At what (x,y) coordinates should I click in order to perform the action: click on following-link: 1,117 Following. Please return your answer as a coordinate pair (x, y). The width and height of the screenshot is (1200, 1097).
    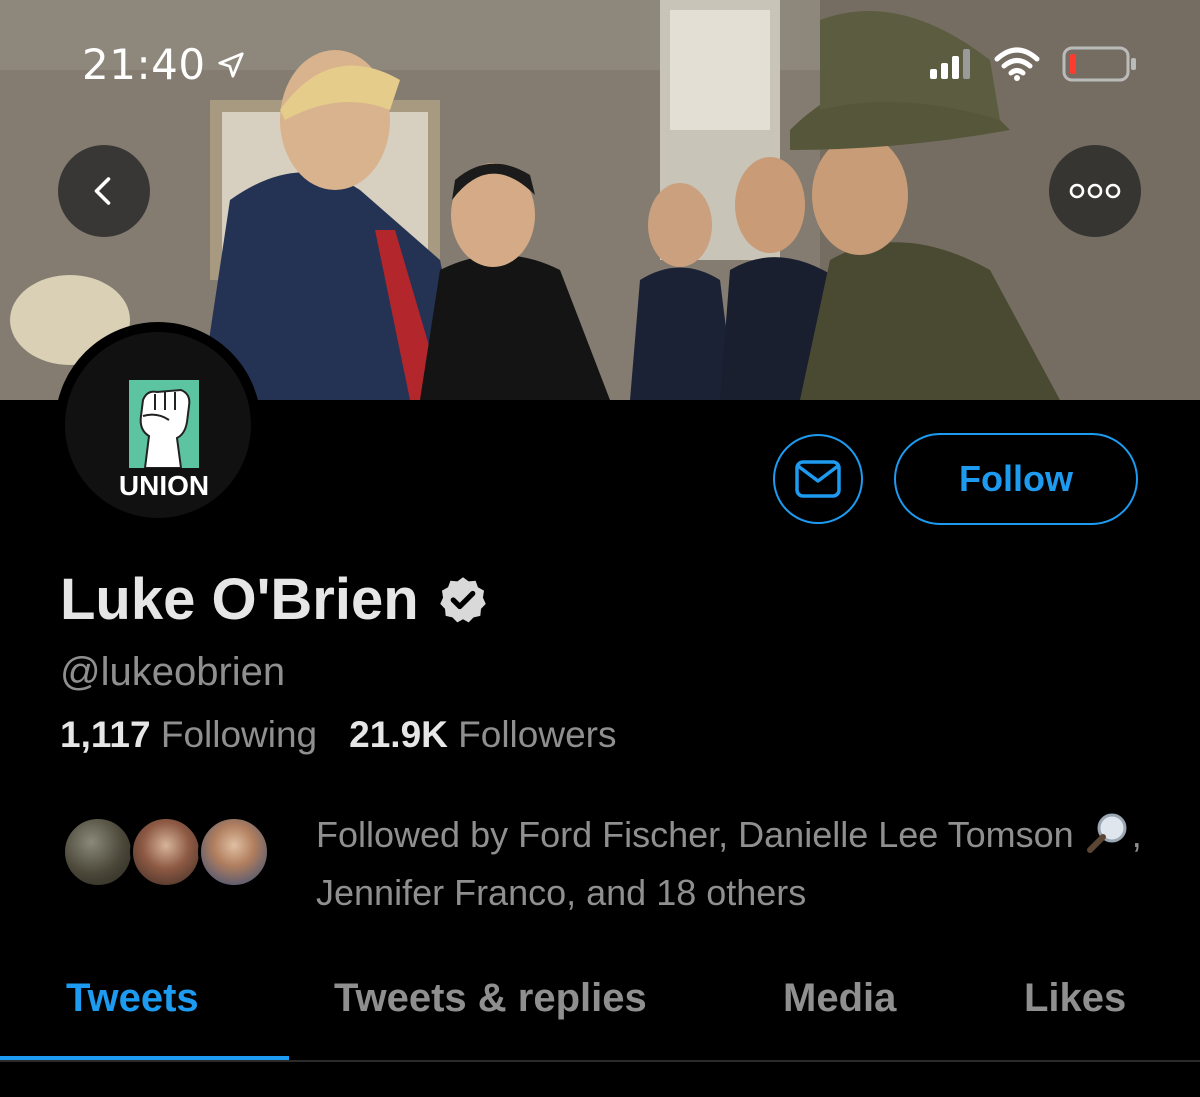
    Looking at the image, I should click on (188, 735).